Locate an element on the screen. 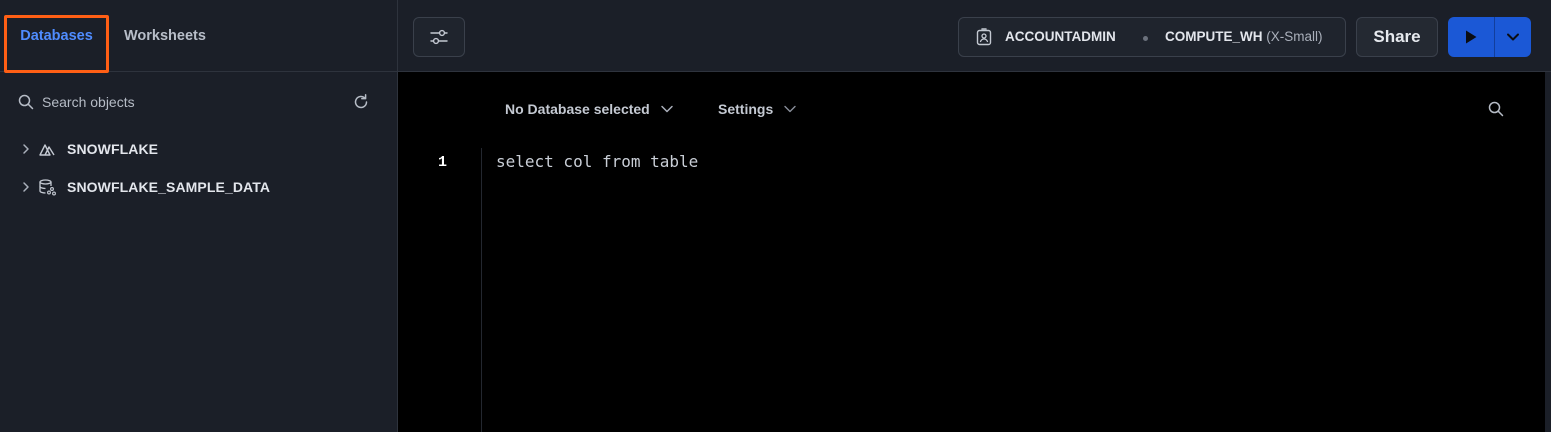 This screenshot has width=1551, height=432. sliders-icon is located at coordinates (439, 37).